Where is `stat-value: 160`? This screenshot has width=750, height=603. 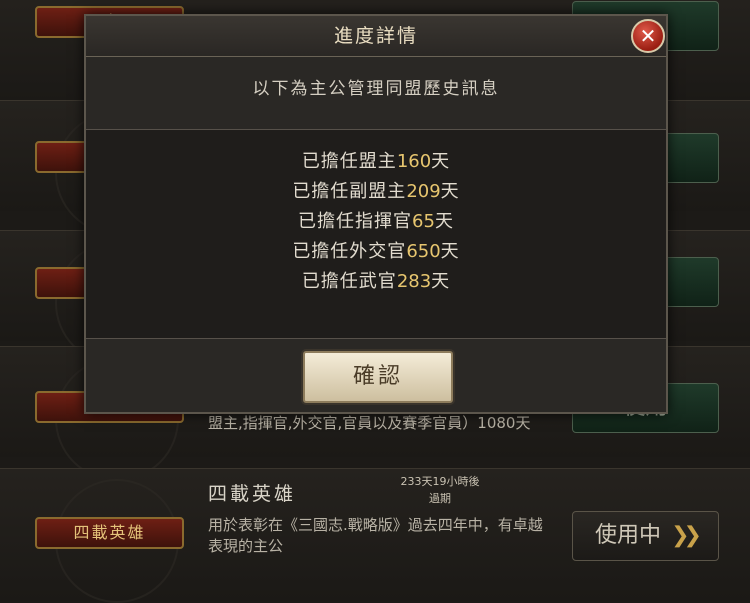
stat-value: 160 is located at coordinates (414, 161).